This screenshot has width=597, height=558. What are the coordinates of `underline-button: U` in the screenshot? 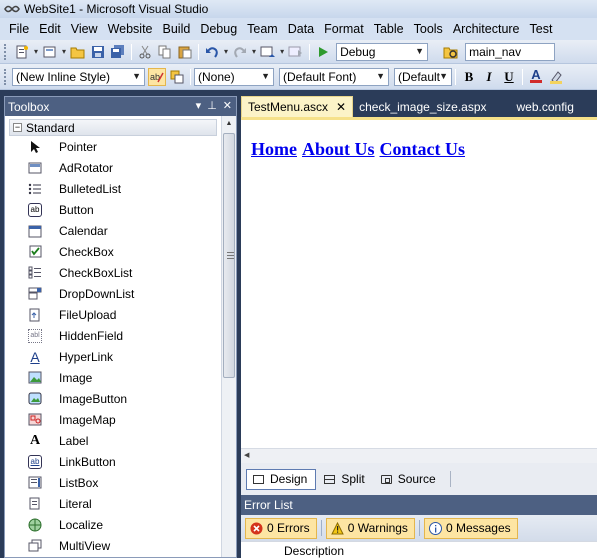 It's located at (509, 77).